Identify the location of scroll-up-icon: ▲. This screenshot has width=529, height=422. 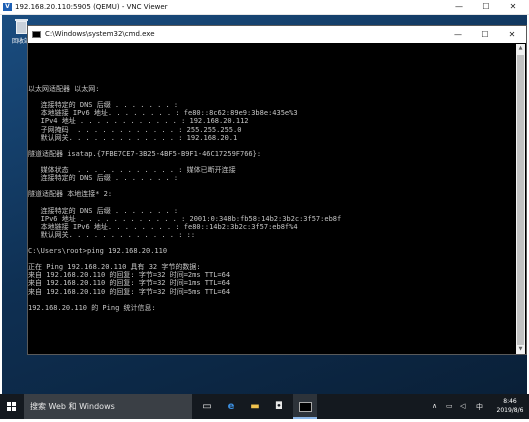
(520, 48).